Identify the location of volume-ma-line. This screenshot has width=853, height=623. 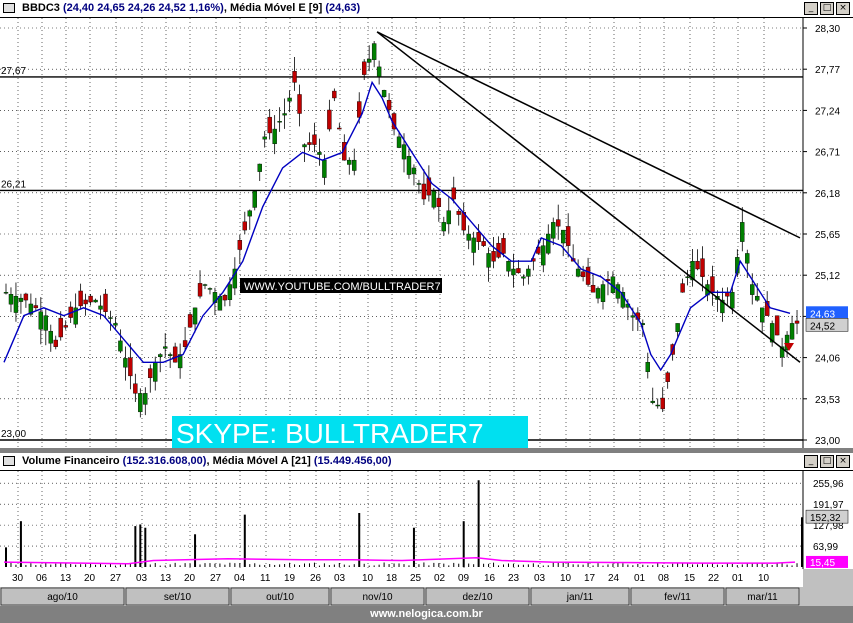
(399, 561).